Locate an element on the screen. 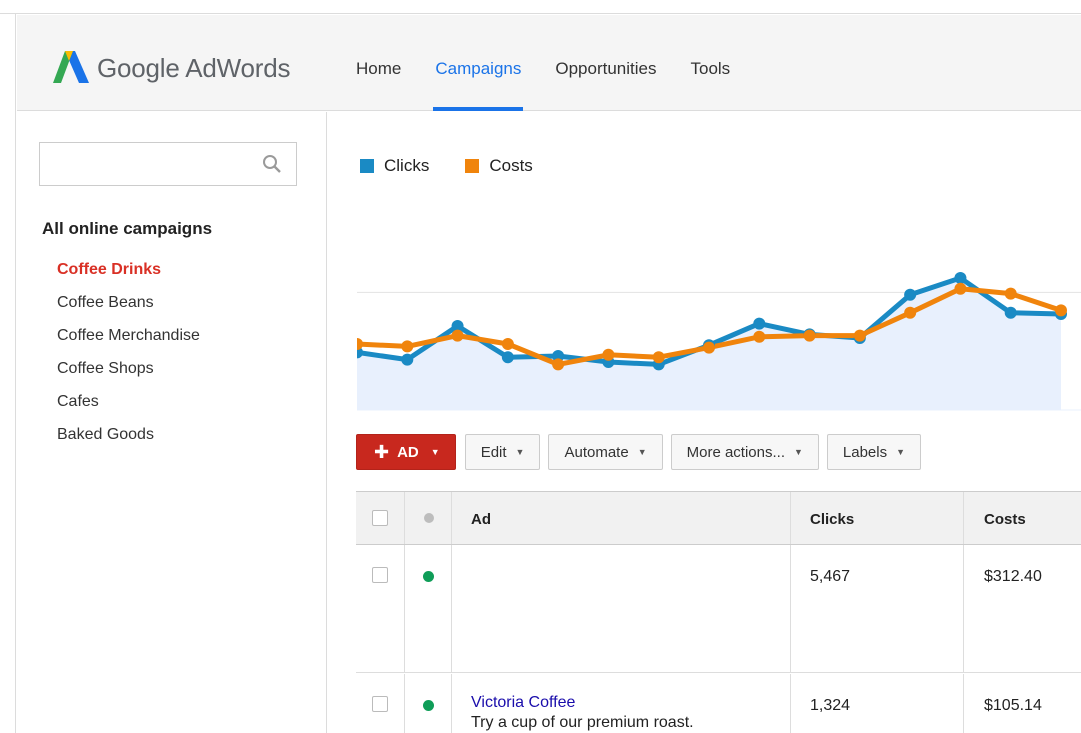  campaign-item-coffee-beans: Coffee Beans is located at coordinates (128, 310).